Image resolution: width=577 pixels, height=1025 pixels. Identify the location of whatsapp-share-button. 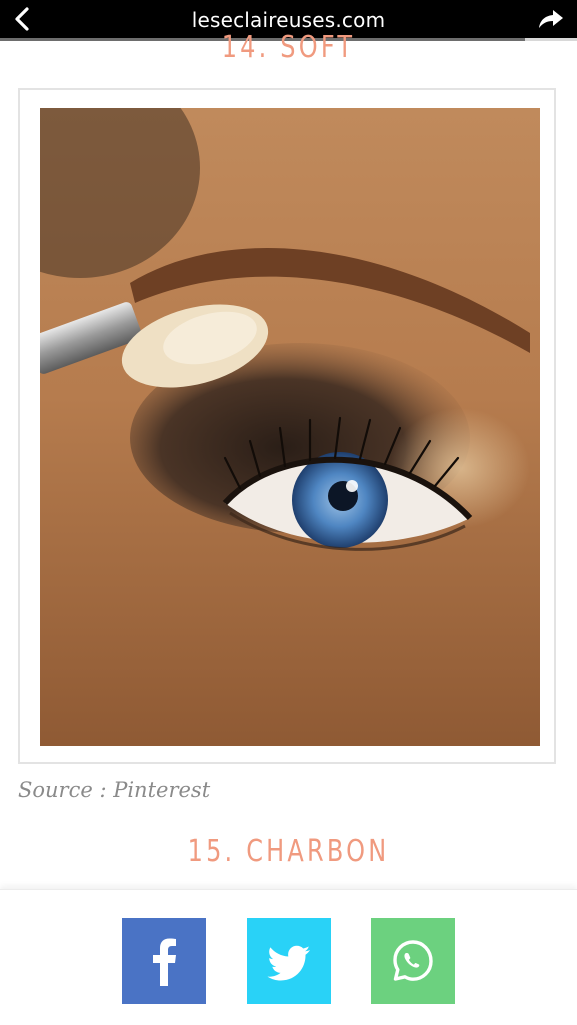
(413, 961).